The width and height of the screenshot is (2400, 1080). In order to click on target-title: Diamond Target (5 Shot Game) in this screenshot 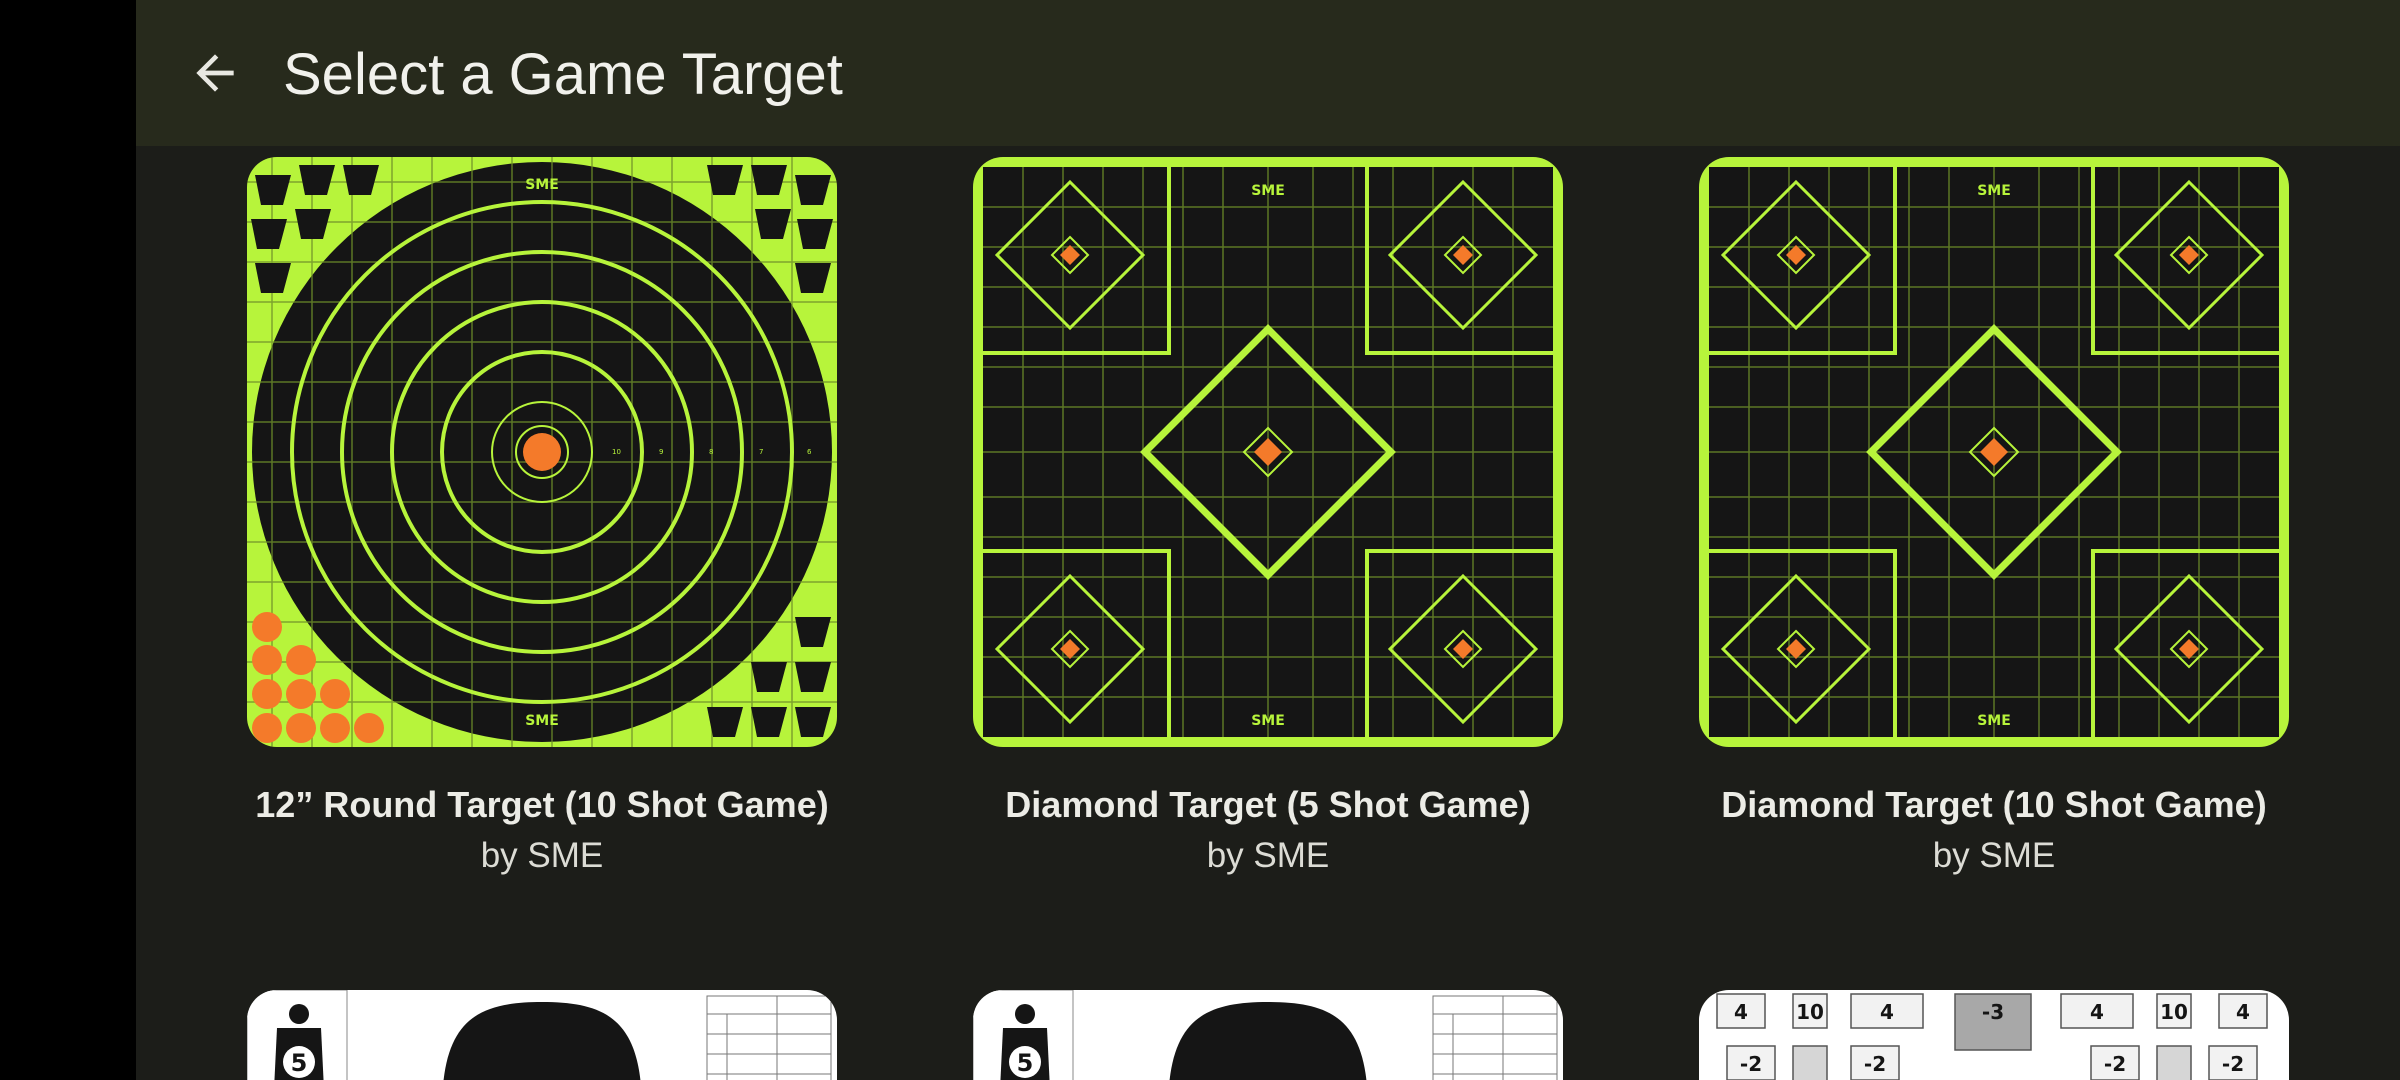, I will do `click(1268, 804)`.